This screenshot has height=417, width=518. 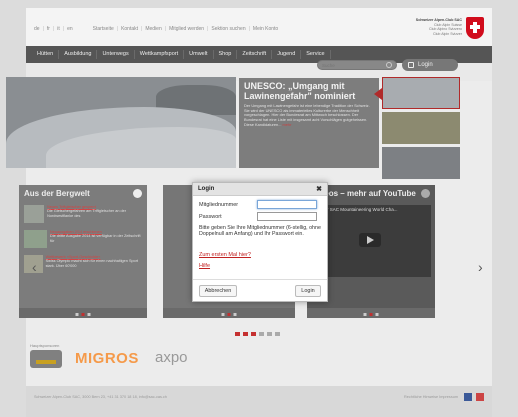 What do you see at coordinates (425, 193) in the screenshot?
I see `youtube-icon` at bounding box center [425, 193].